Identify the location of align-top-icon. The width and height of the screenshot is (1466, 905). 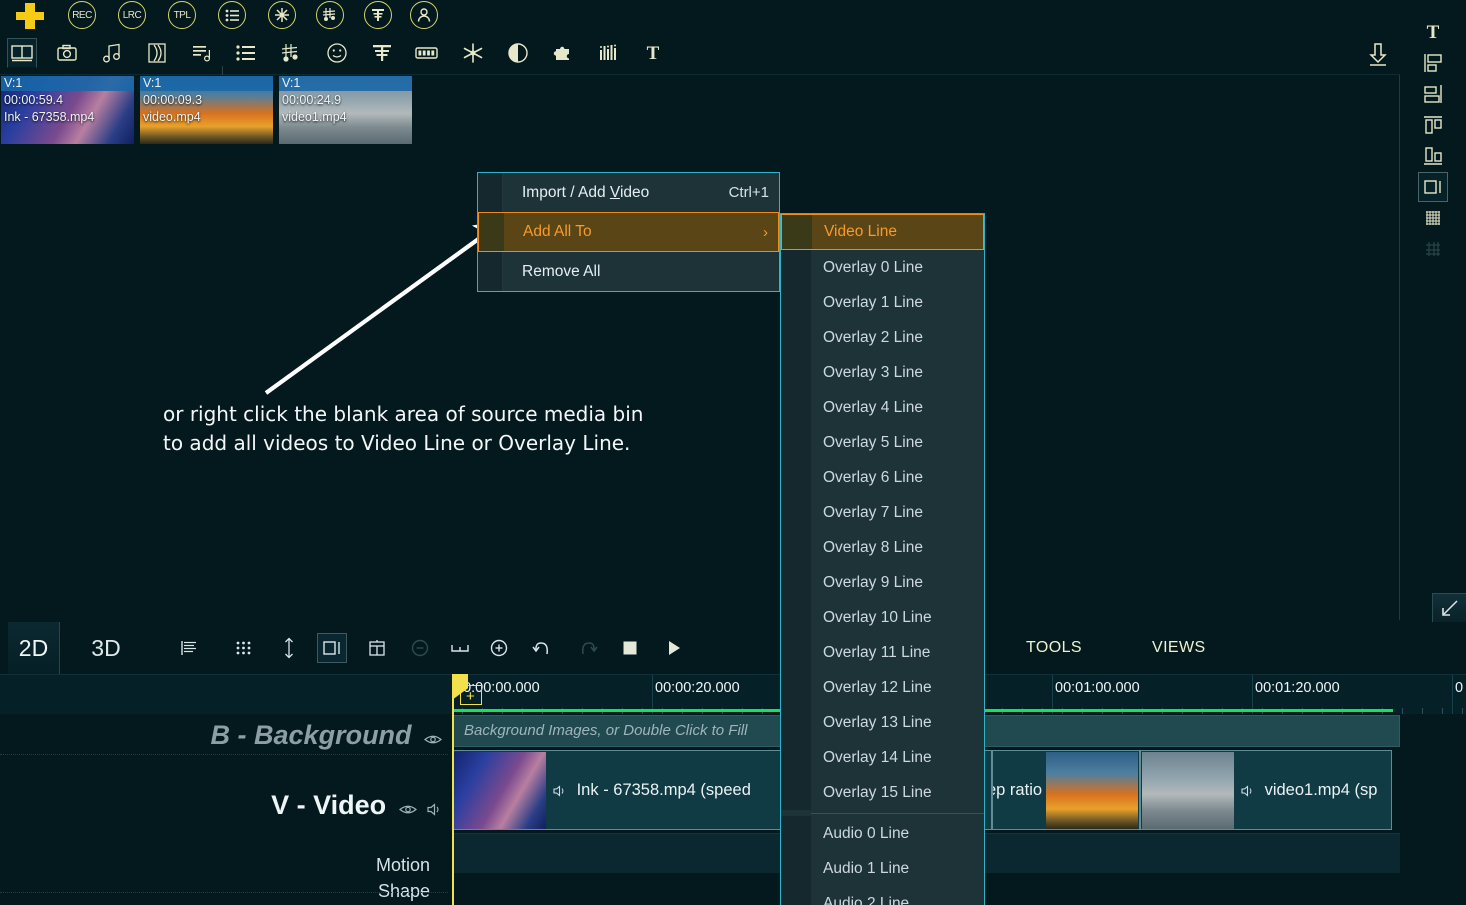
(1433, 125).